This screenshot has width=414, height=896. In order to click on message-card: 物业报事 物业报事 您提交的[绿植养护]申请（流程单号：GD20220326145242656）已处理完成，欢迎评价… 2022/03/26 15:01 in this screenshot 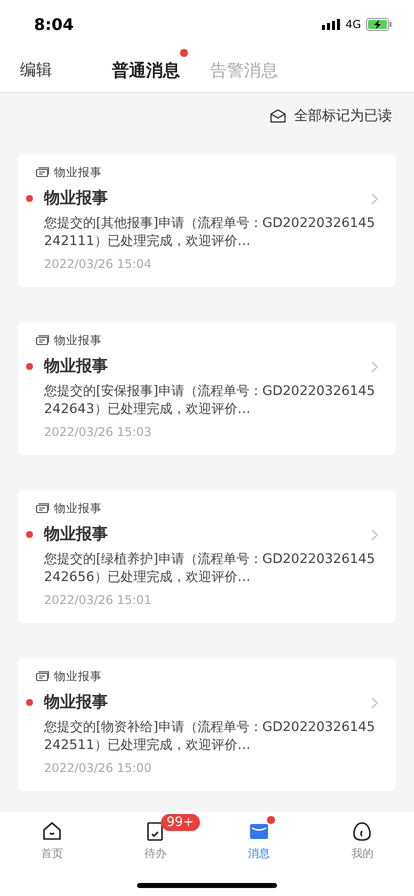, I will do `click(207, 556)`.